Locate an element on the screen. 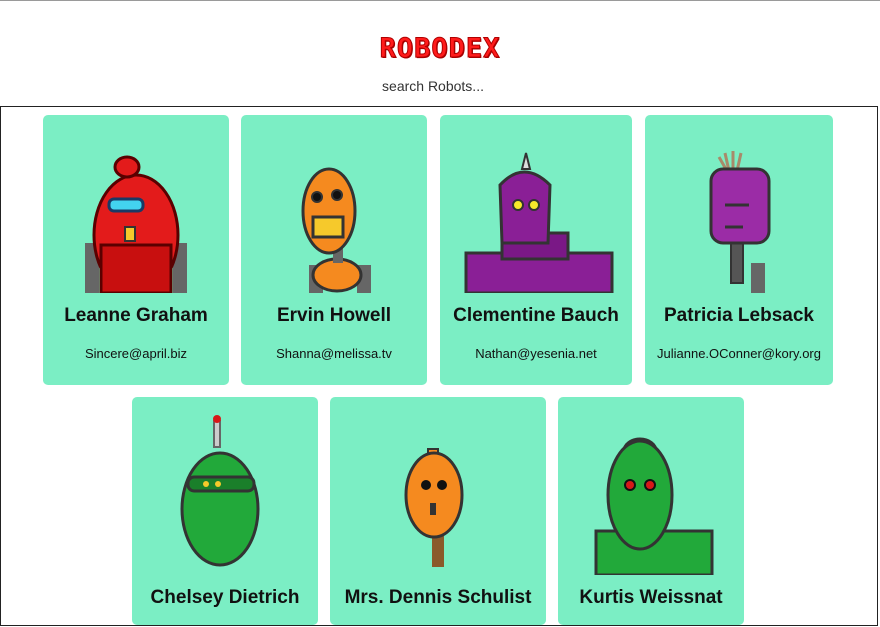 Image resolution: width=880 pixels, height=627 pixels. robot-card: Kurtis Weissnat is located at coordinates (651, 511).